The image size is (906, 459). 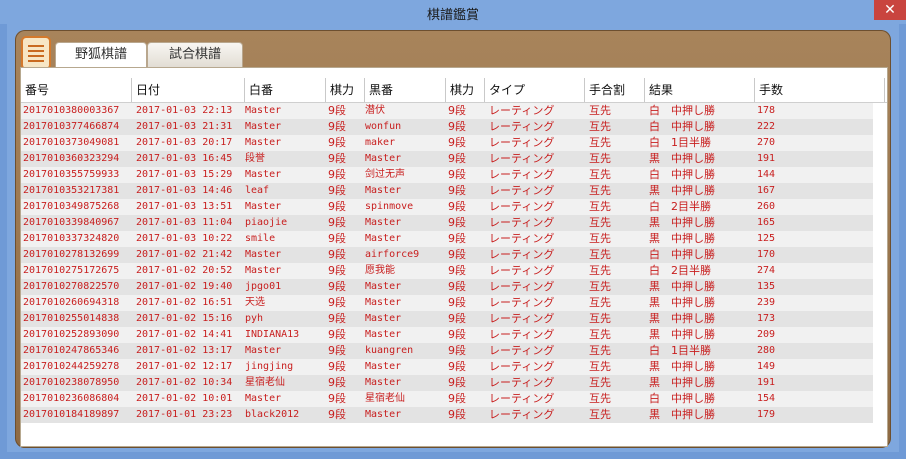 What do you see at coordinates (465, 90) in the screenshot?
I see `col-header-black-rank: 棋力` at bounding box center [465, 90].